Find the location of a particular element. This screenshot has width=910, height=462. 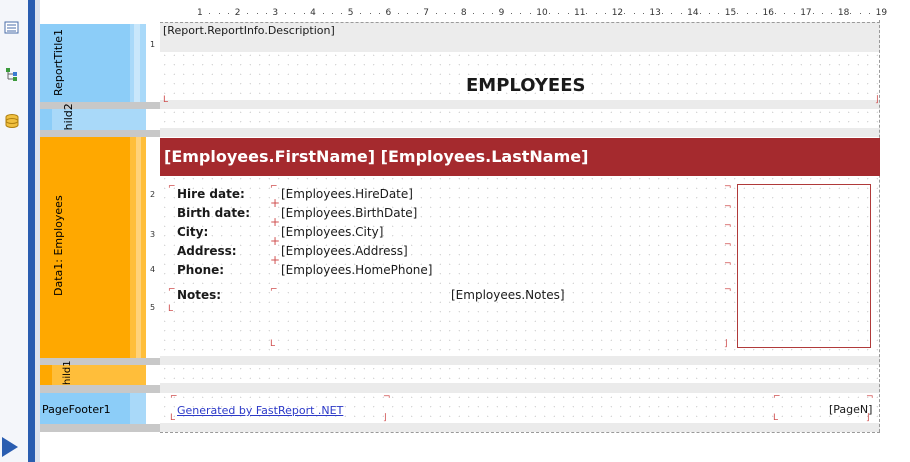

band-report-title-label: ReportTitle1 is located at coordinates (58, 62).